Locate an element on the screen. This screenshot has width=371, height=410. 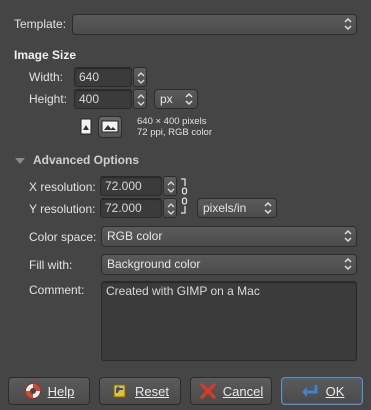
x-resolution-label: X resolution: is located at coordinates (62, 187).